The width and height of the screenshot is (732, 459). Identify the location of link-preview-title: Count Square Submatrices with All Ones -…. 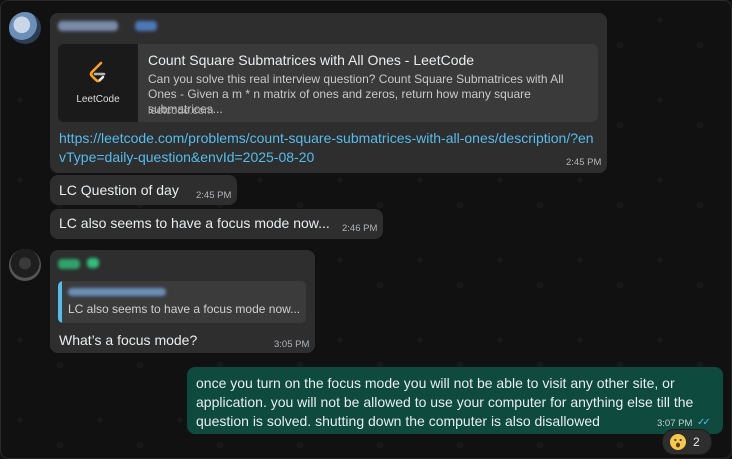
(311, 60).